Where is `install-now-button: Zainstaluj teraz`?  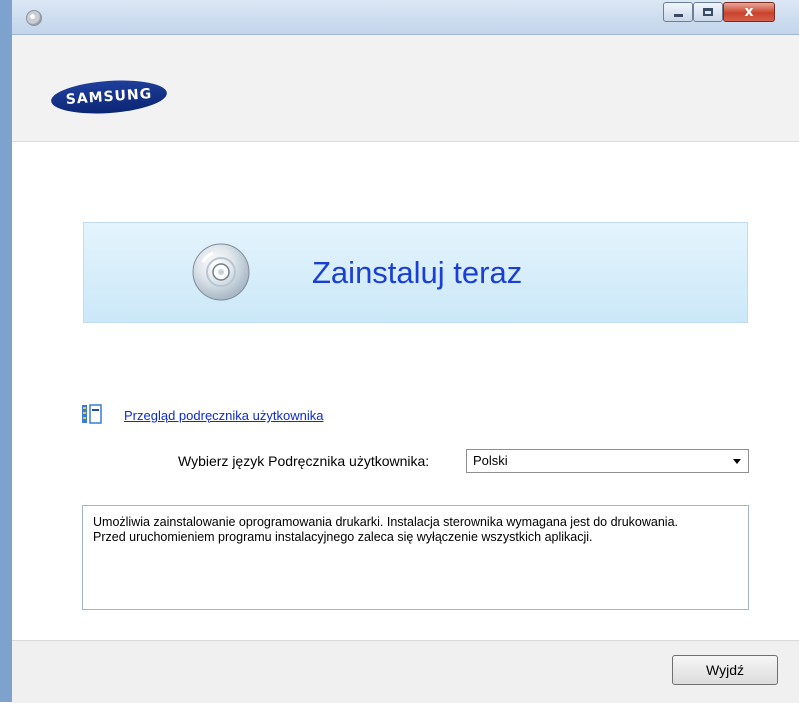
install-now-button: Zainstaluj teraz is located at coordinates (415, 272).